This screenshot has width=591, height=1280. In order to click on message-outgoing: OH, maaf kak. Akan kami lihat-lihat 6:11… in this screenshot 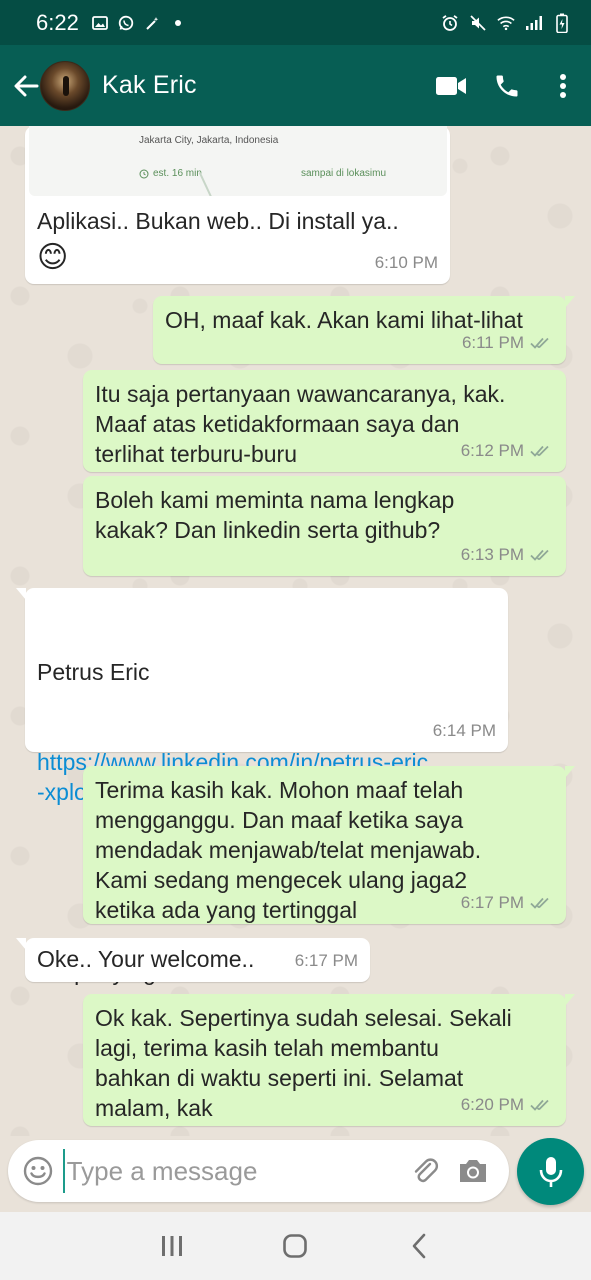, I will do `click(364, 330)`.